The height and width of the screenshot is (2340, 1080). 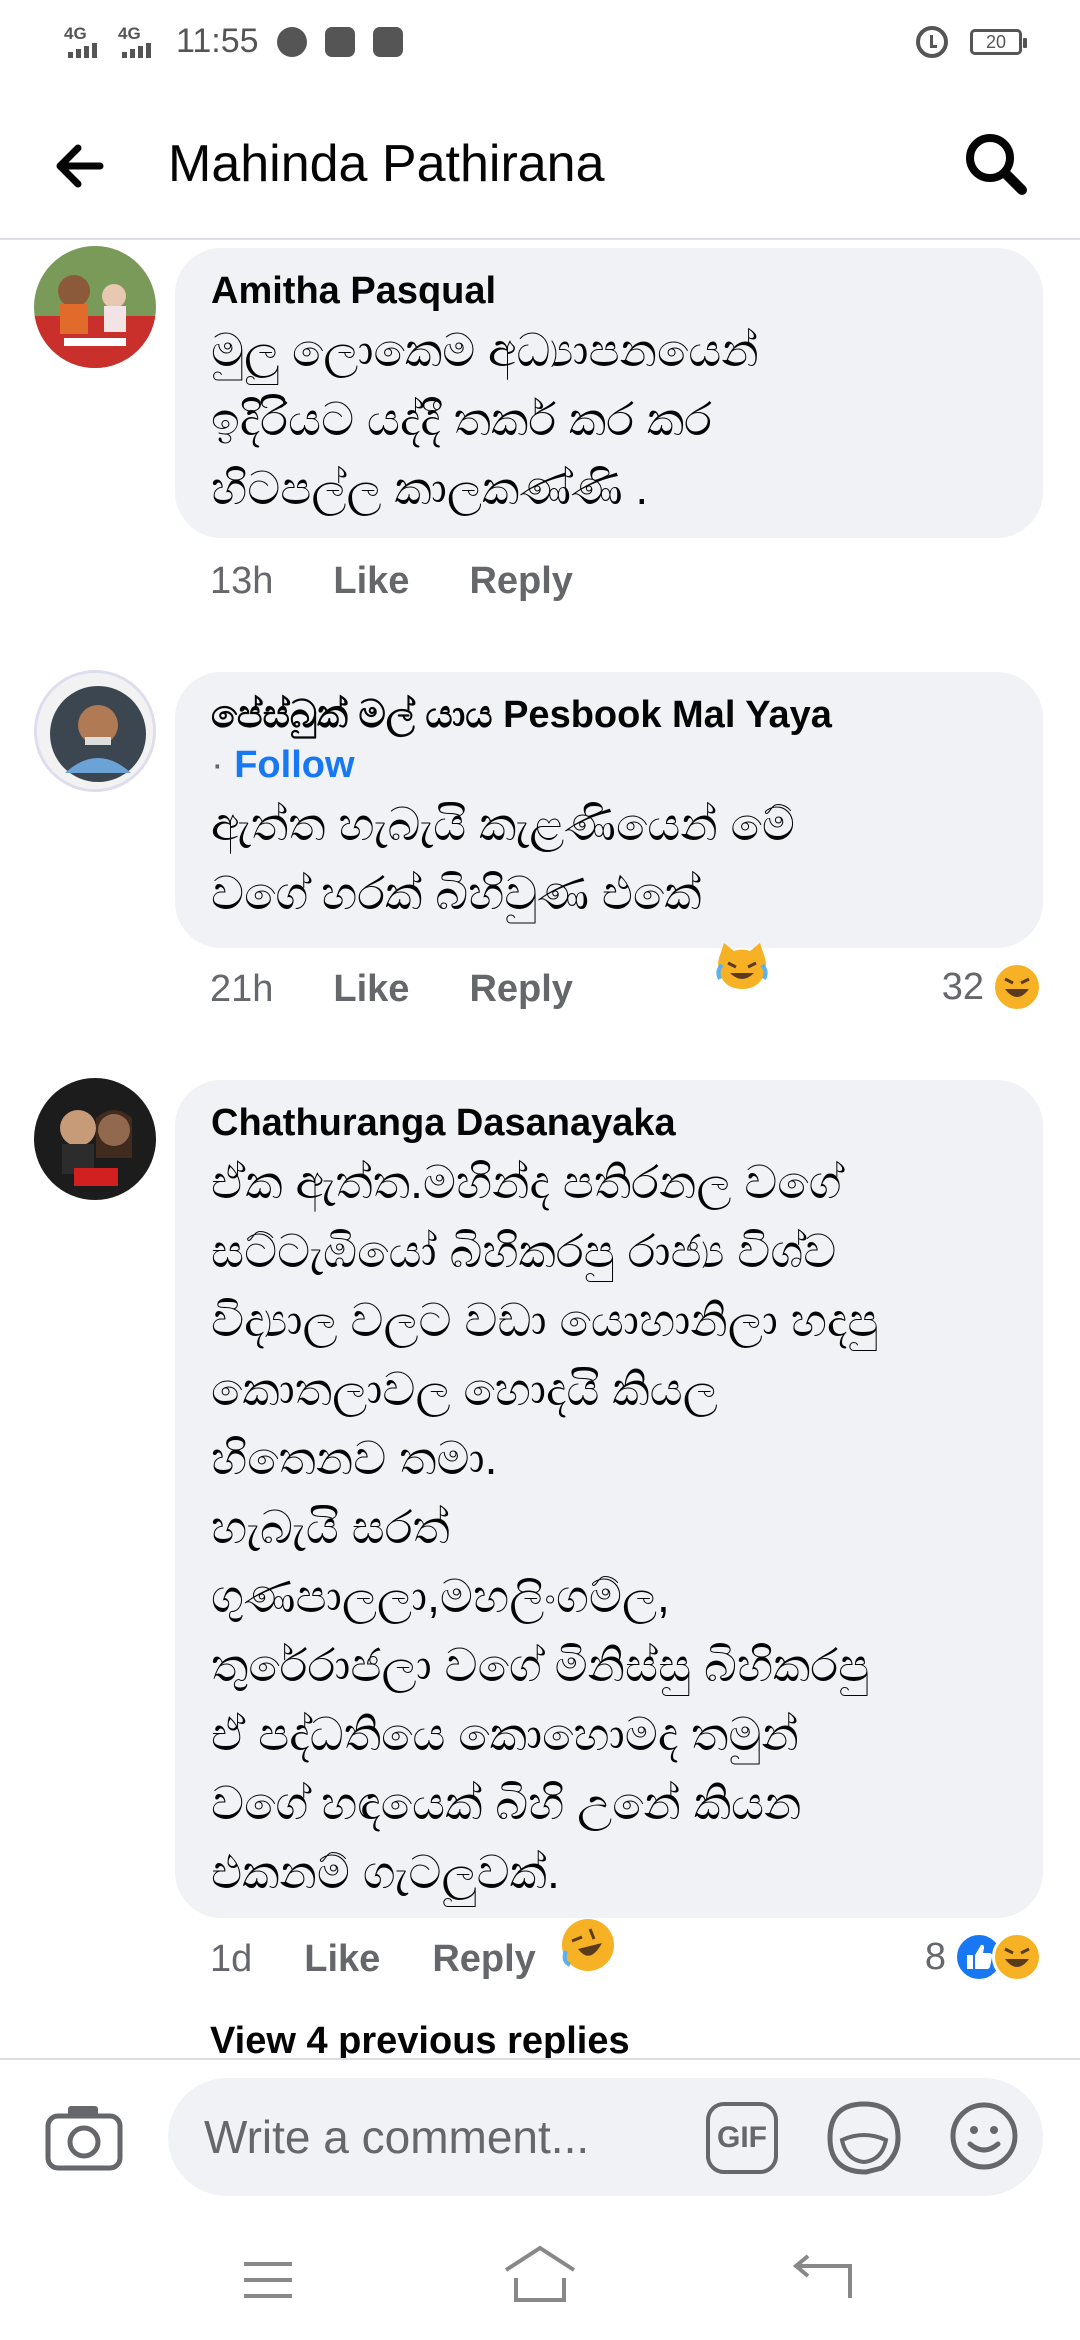 What do you see at coordinates (129, 33) in the screenshot?
I see `network-type-2: 4G` at bounding box center [129, 33].